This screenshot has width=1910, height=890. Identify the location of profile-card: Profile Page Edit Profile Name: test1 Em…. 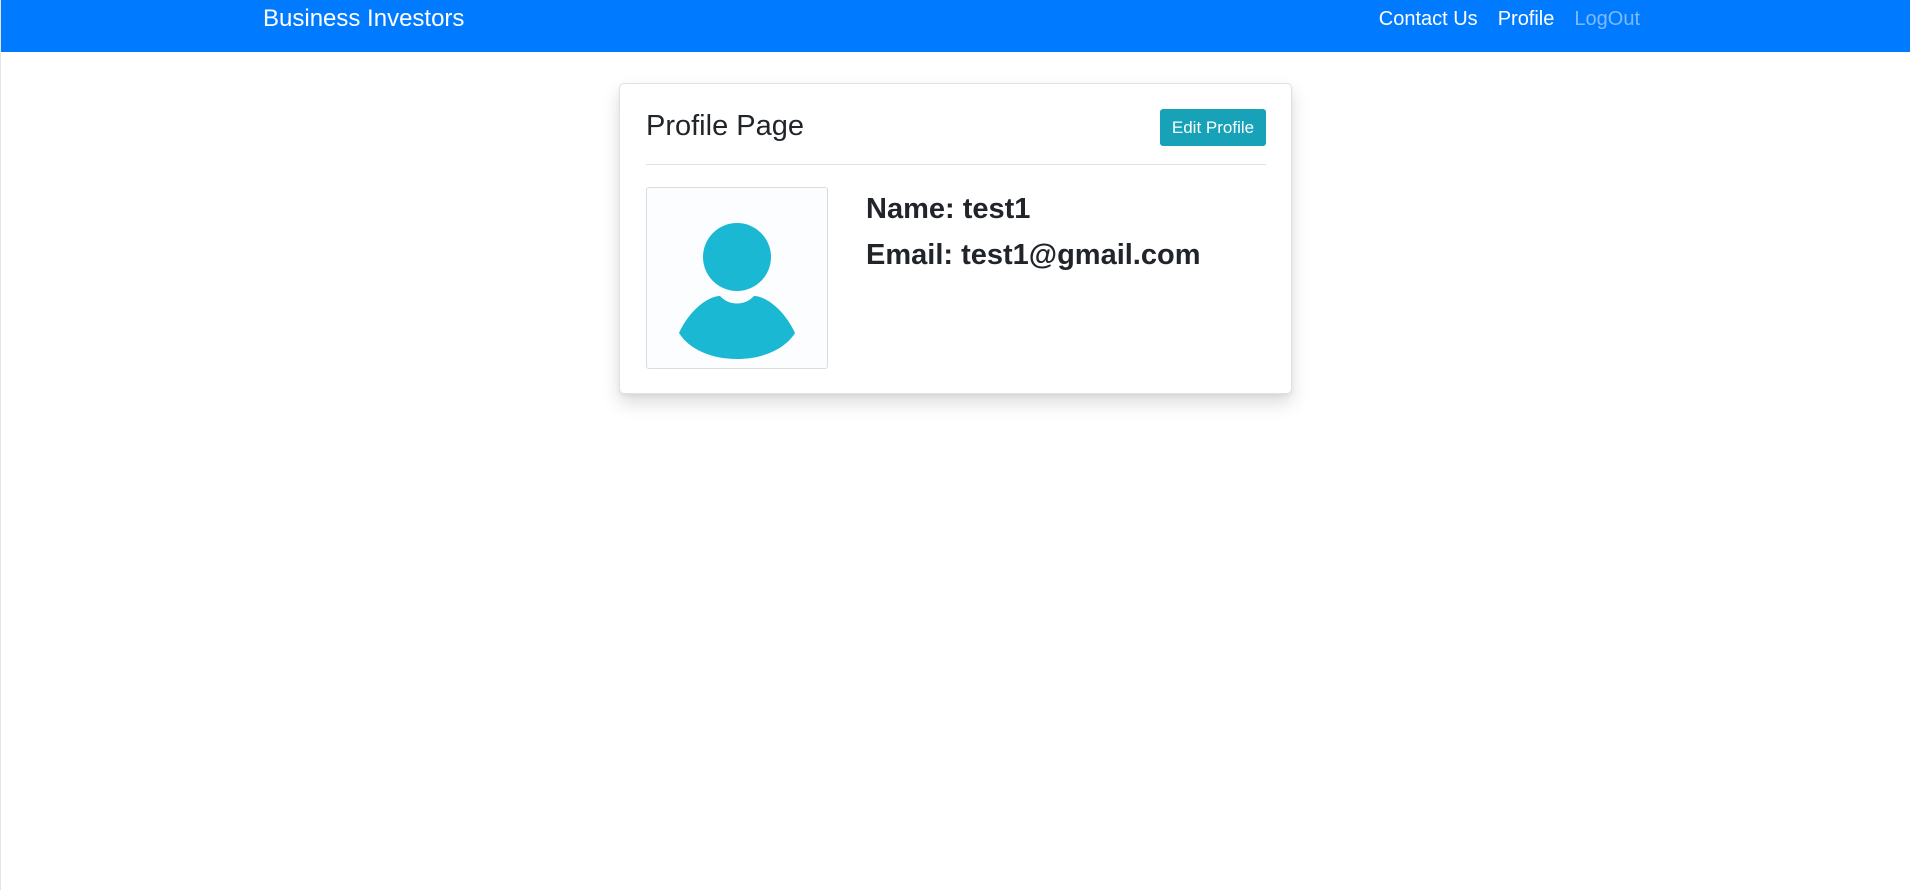
(955, 238).